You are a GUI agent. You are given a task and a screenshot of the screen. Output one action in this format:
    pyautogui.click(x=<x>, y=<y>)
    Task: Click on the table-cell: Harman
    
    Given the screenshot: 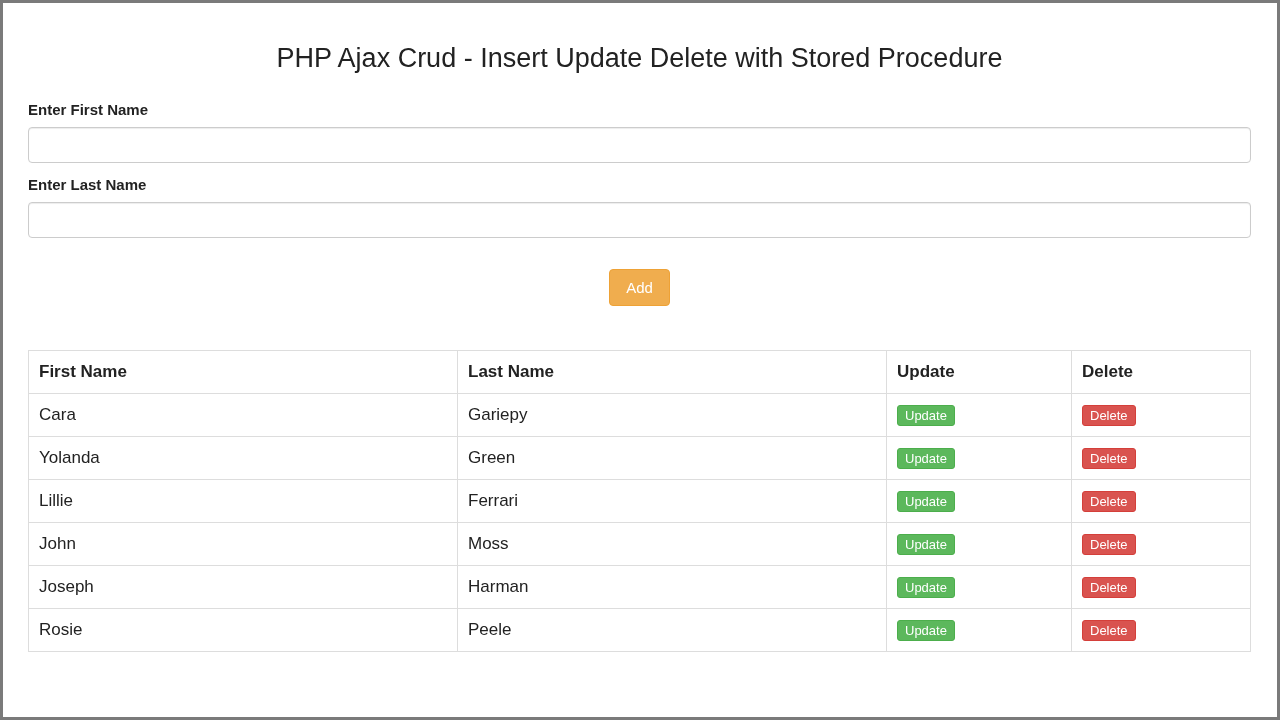 What is the action you would take?
    pyautogui.click(x=672, y=587)
    